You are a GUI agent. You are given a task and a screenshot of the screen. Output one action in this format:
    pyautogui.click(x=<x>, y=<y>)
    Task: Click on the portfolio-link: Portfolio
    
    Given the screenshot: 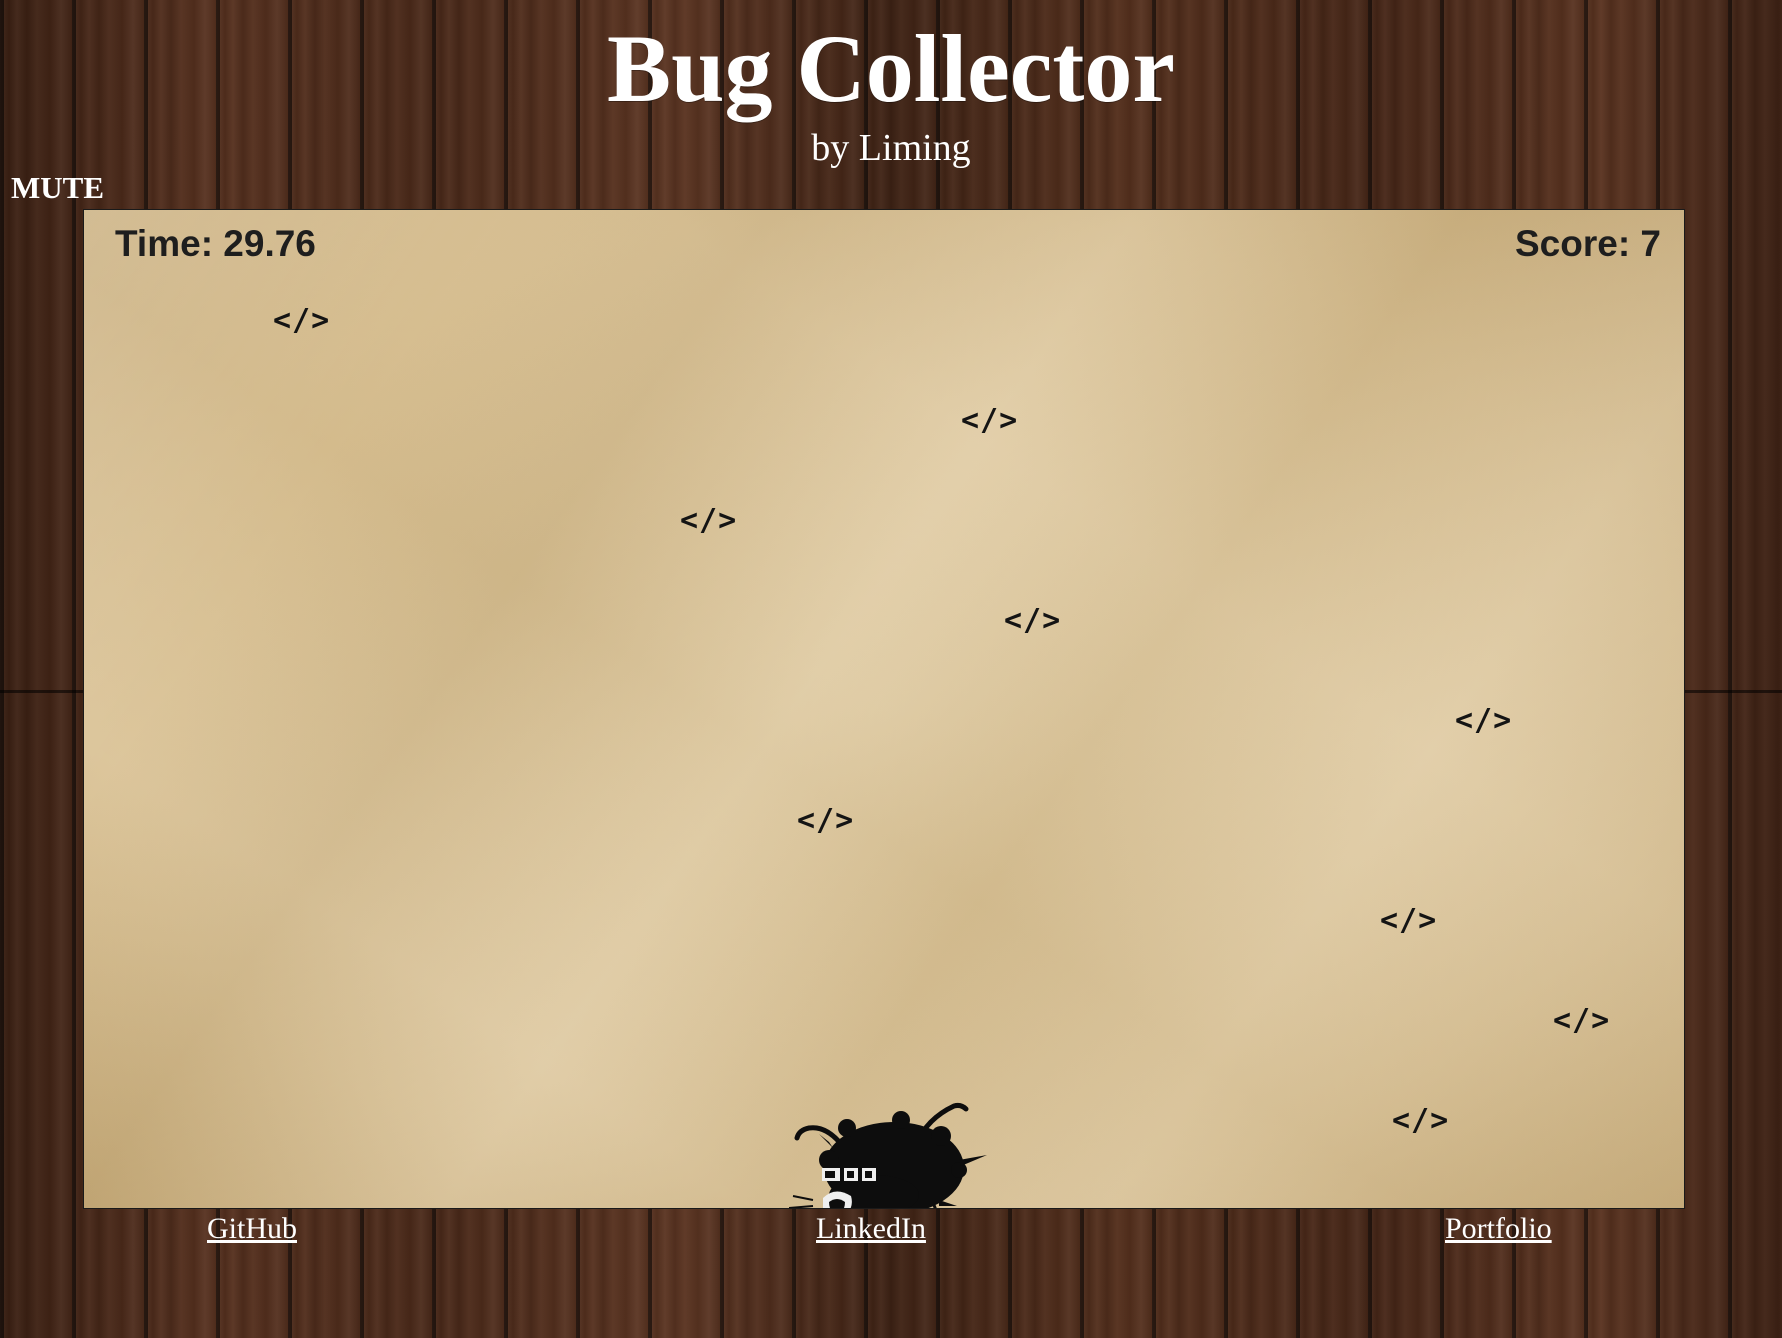 What is the action you would take?
    pyautogui.click(x=1498, y=1229)
    